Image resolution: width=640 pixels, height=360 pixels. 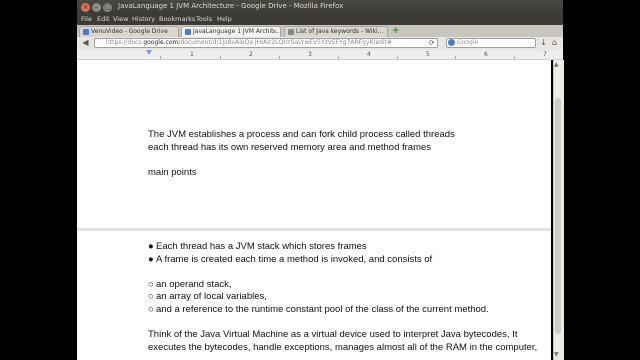 What do you see at coordinates (204, 19) in the screenshot?
I see `menu-tools: Tools` at bounding box center [204, 19].